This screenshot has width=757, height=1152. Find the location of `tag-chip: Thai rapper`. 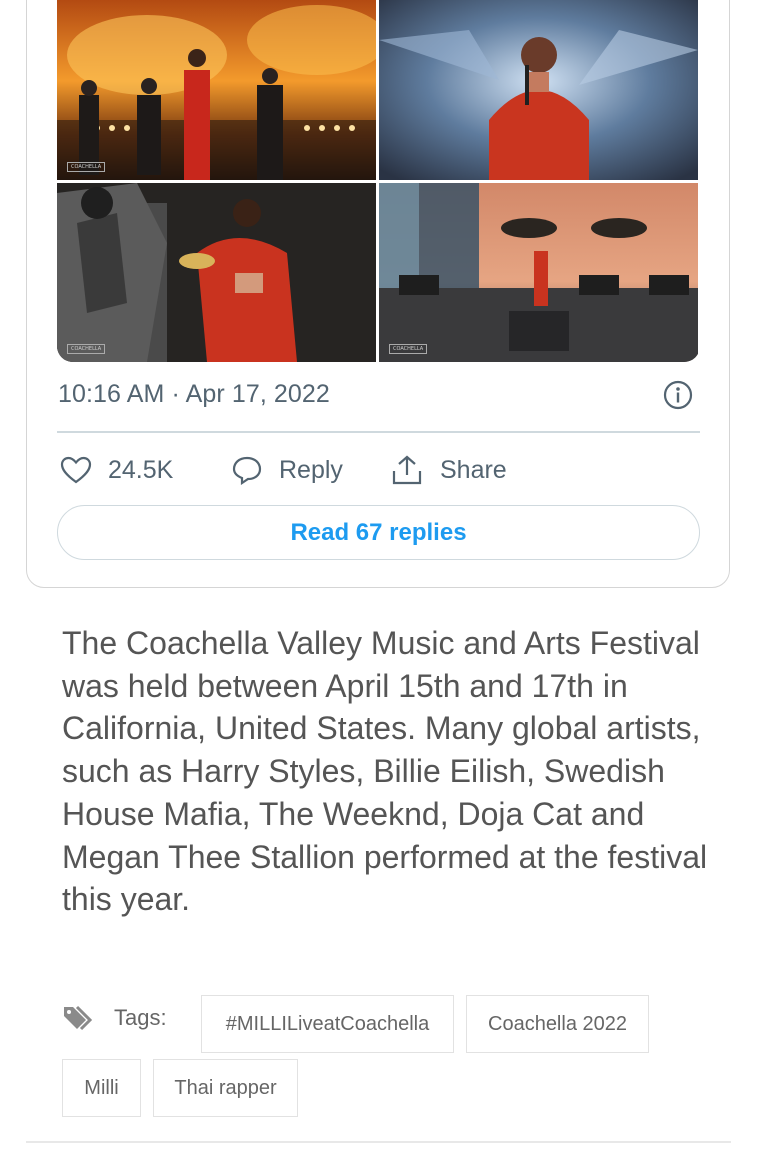

tag-chip: Thai rapper is located at coordinates (225, 1088).